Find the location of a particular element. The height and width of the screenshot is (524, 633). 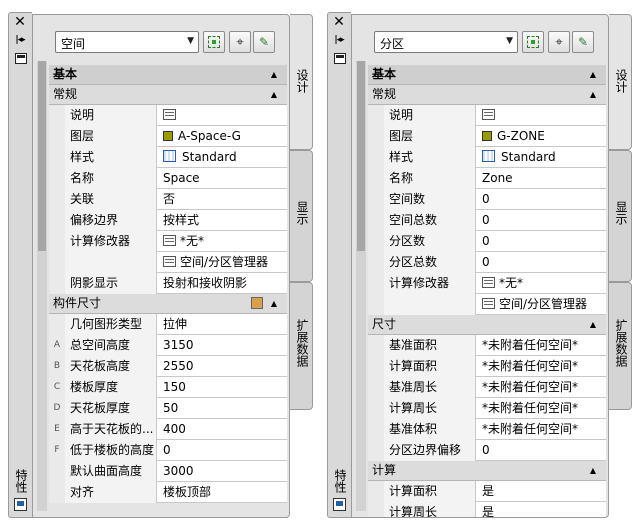

property-row: 对齐 楼板顶部 is located at coordinates (168, 492).